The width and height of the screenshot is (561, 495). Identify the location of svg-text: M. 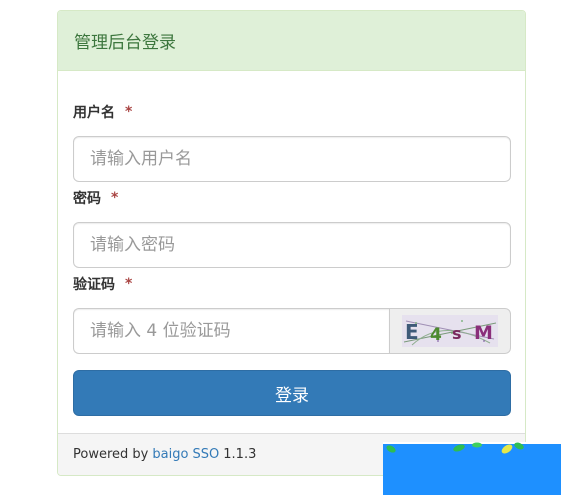
(483, 333).